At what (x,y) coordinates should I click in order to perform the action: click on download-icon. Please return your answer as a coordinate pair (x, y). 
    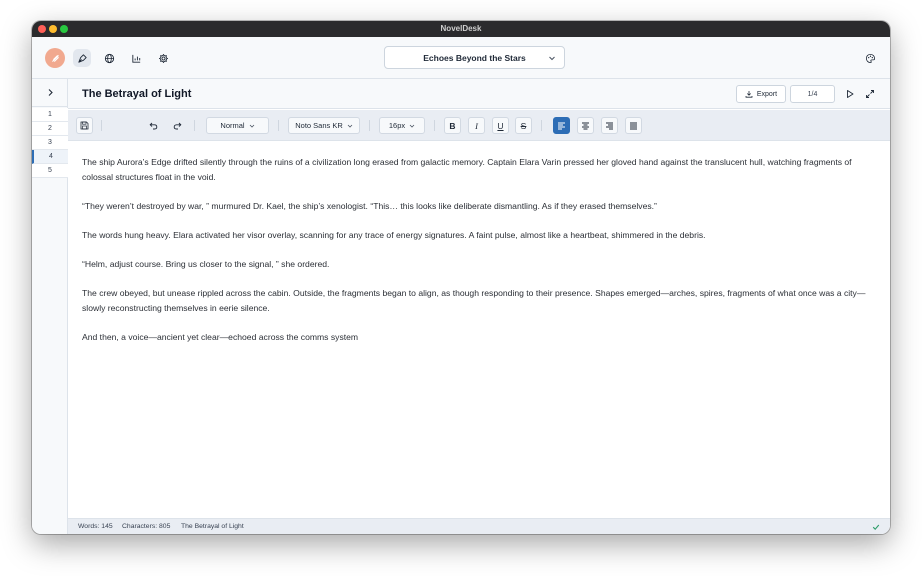
    Looking at the image, I should click on (749, 94).